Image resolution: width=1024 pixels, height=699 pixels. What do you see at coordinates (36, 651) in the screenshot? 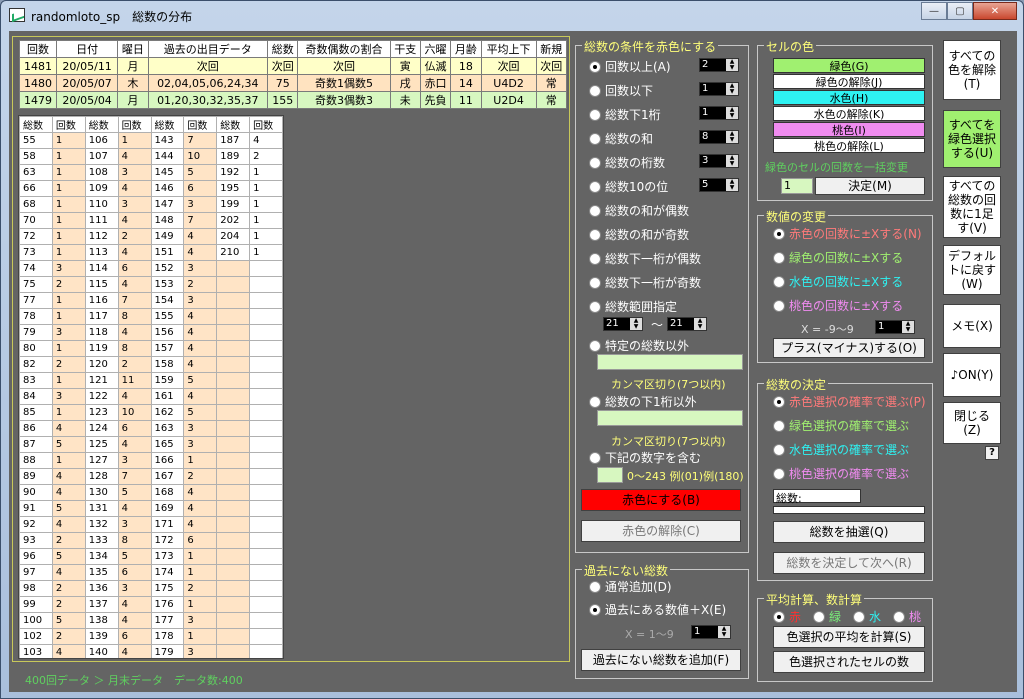
I see `grid-total-cell: 103` at bounding box center [36, 651].